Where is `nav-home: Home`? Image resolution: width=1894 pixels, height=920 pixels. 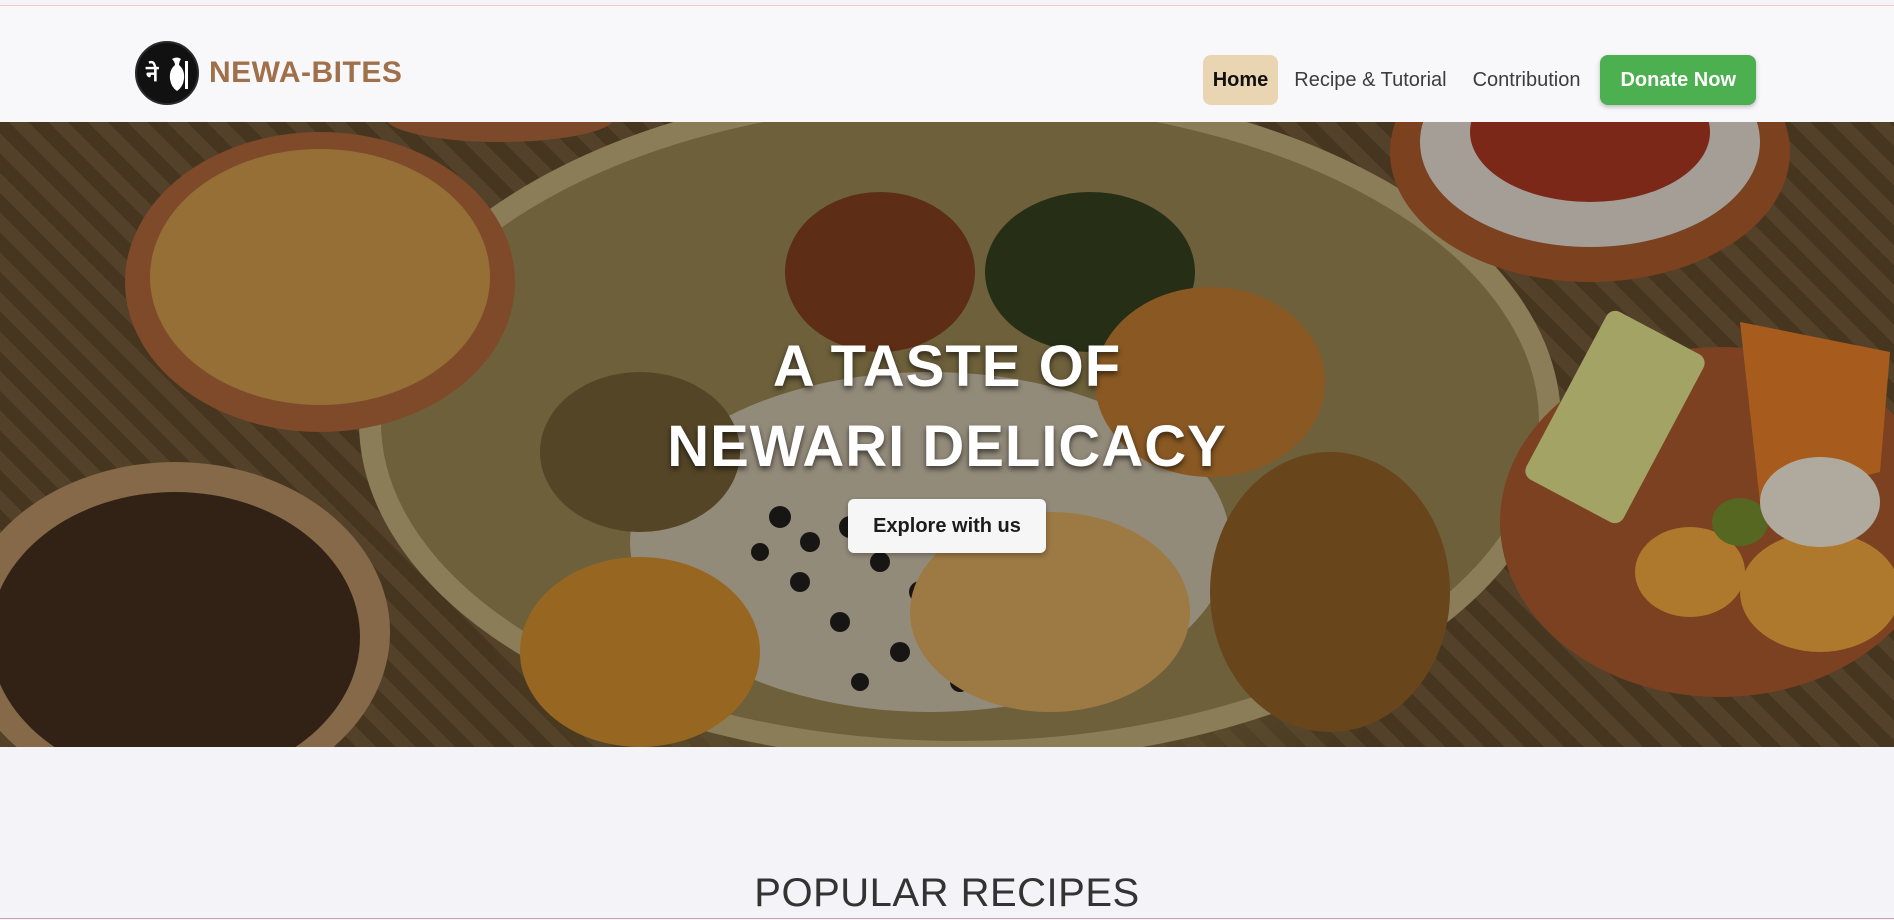
nav-home: Home is located at coordinates (1240, 80).